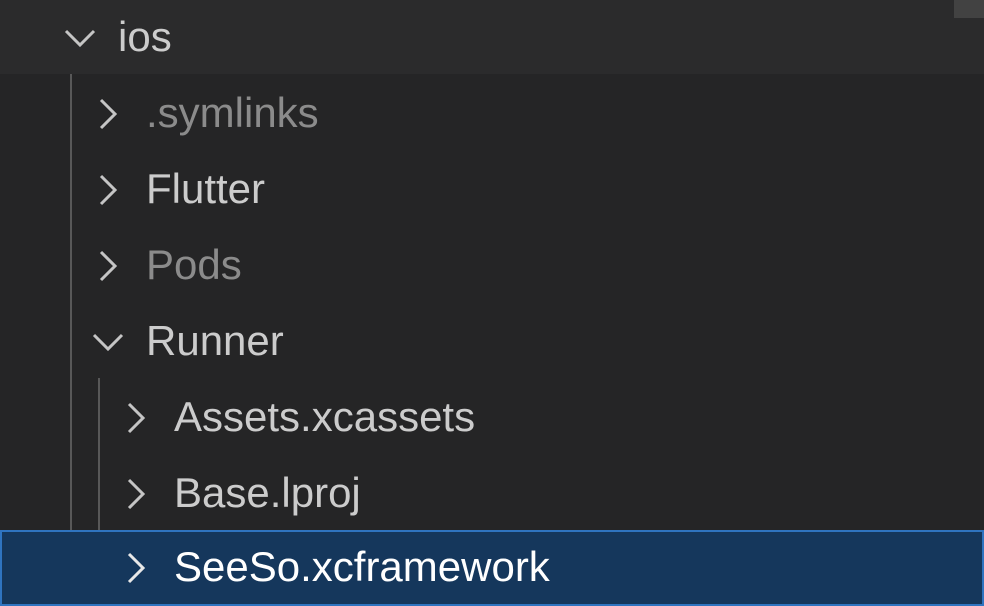 The width and height of the screenshot is (984, 606). What do you see at coordinates (492, 342) in the screenshot?
I see `tree-item-runner: Runner` at bounding box center [492, 342].